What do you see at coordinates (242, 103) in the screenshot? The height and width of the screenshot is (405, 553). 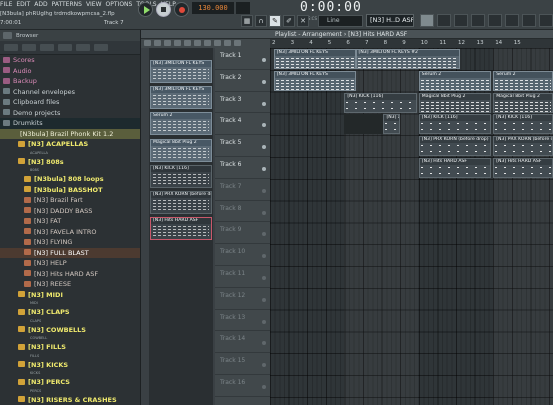 I see `track-header: Track 3` at bounding box center [242, 103].